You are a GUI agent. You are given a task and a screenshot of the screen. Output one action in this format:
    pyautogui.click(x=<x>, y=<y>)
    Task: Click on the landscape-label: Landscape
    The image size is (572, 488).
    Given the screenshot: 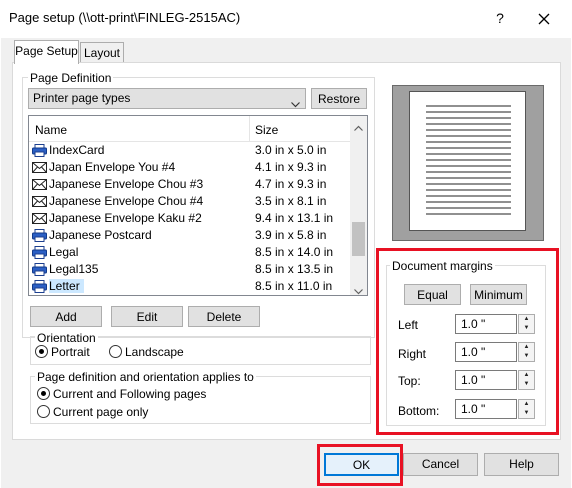 What is the action you would take?
    pyautogui.click(x=154, y=352)
    